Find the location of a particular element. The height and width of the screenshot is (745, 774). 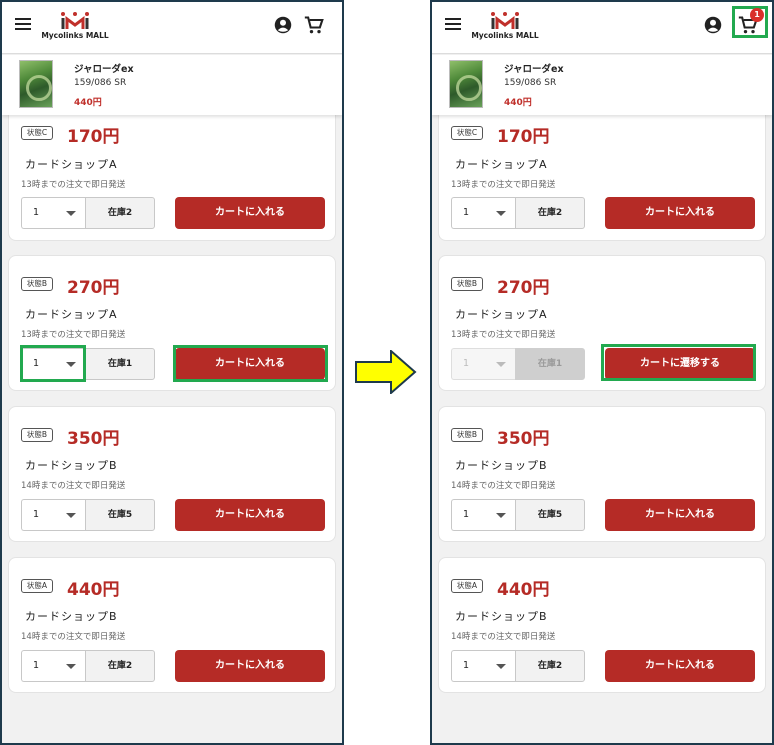

cart-icon is located at coordinates (314, 25).